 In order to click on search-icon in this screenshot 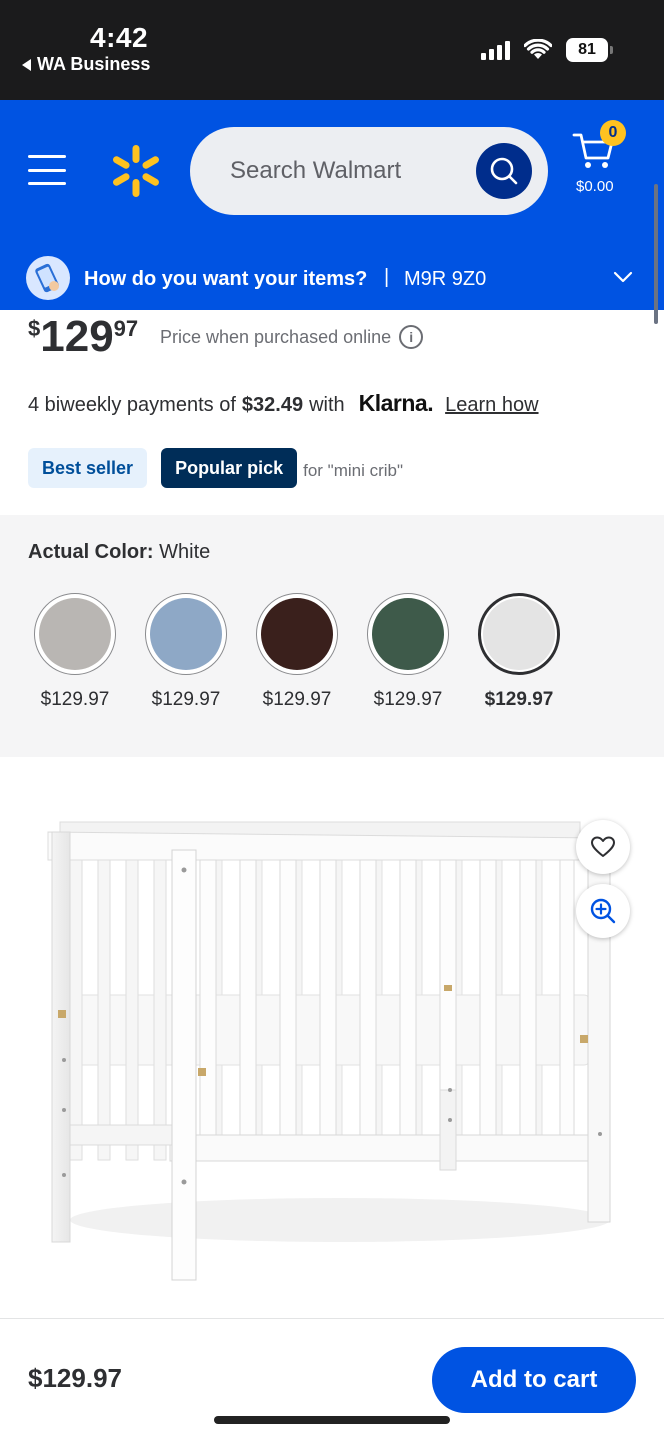, I will do `click(504, 171)`.